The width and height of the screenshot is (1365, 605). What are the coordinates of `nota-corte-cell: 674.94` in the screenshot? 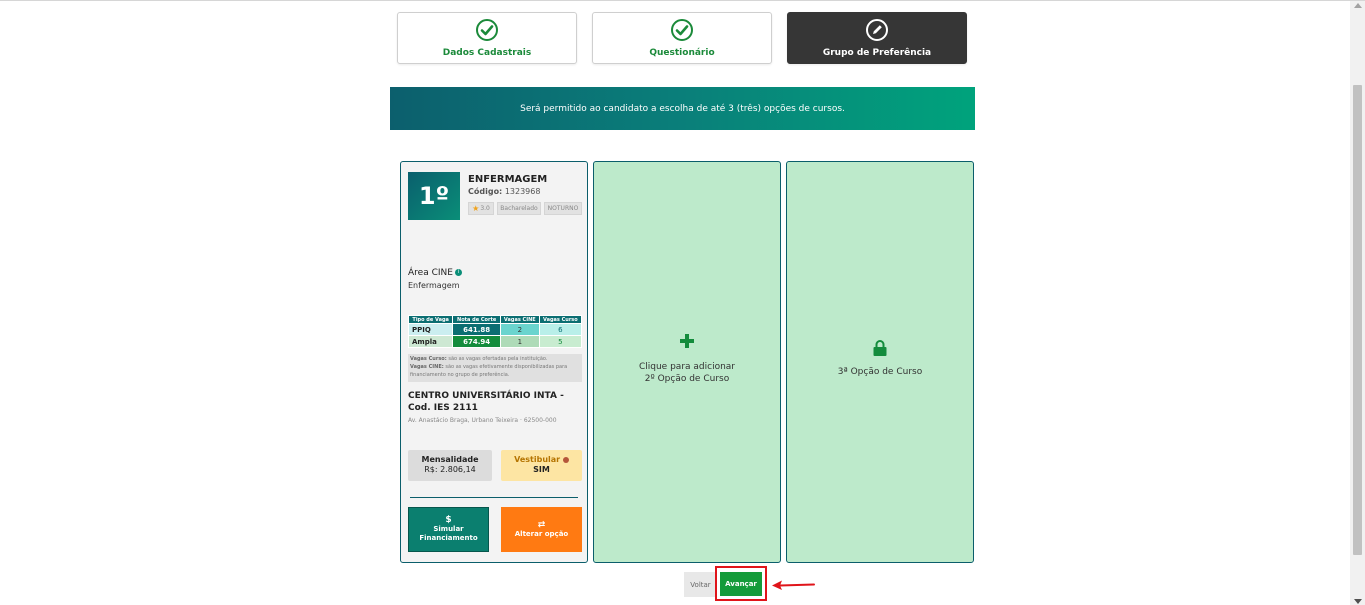 It's located at (476, 341).